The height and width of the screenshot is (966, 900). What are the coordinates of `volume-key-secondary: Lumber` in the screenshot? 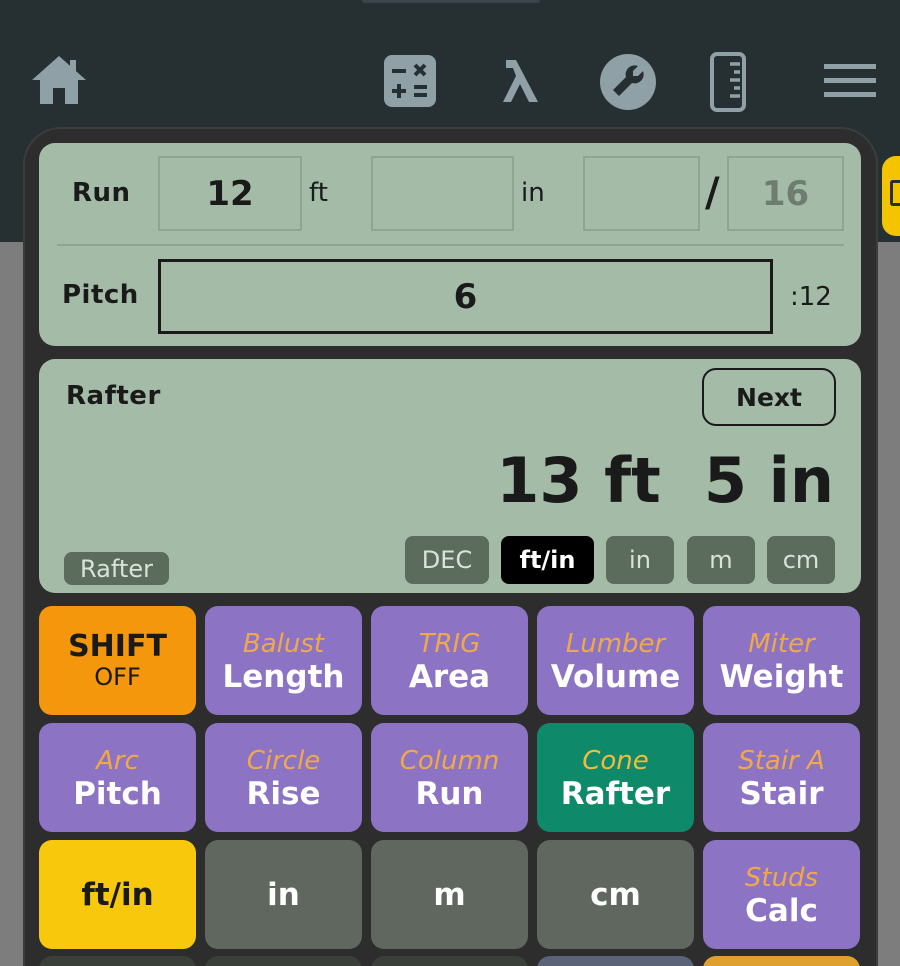 It's located at (615, 643).